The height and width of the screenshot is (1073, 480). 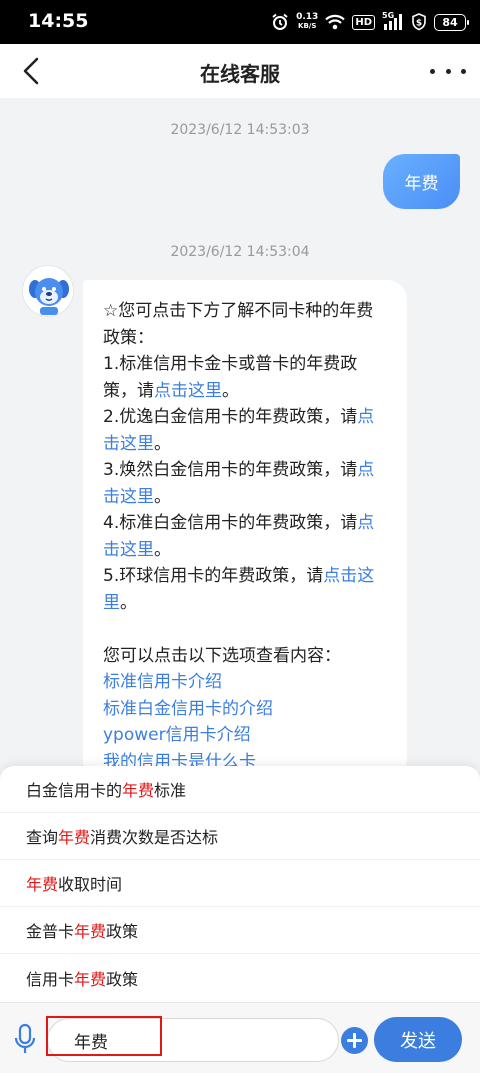 What do you see at coordinates (213, 576) in the screenshot?
I see `bot-text: 5.环球信用卡的年费政策，请` at bounding box center [213, 576].